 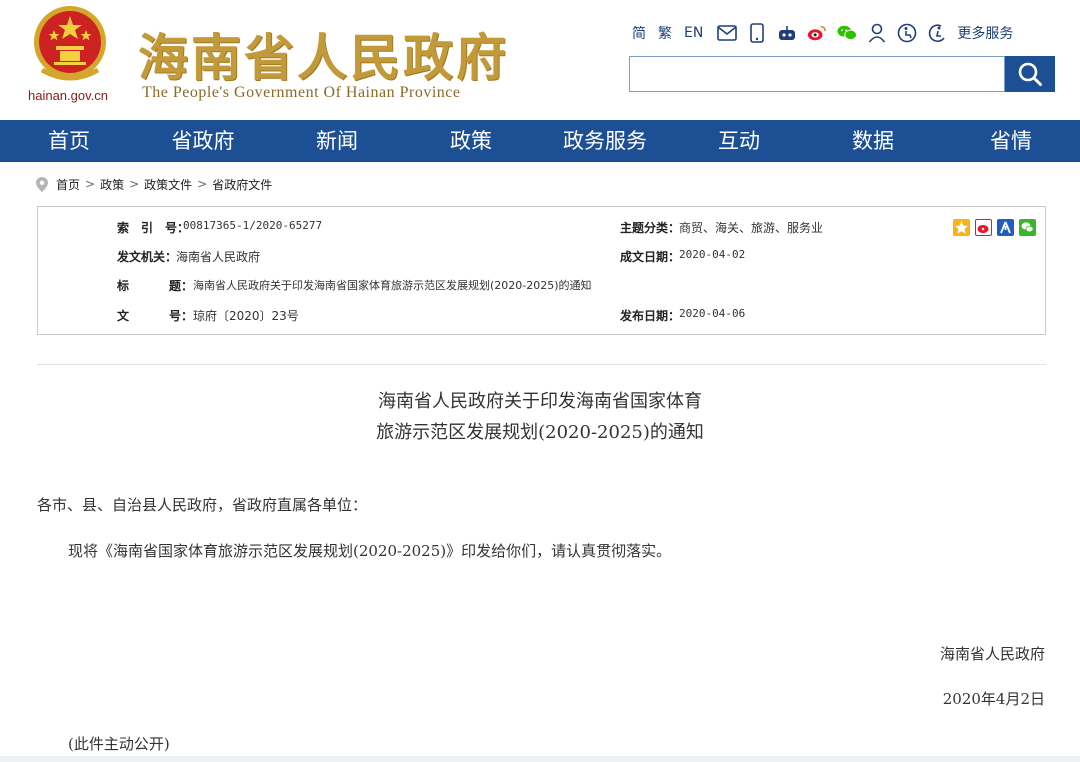 What do you see at coordinates (847, 33) in the screenshot?
I see `wechat-icon` at bounding box center [847, 33].